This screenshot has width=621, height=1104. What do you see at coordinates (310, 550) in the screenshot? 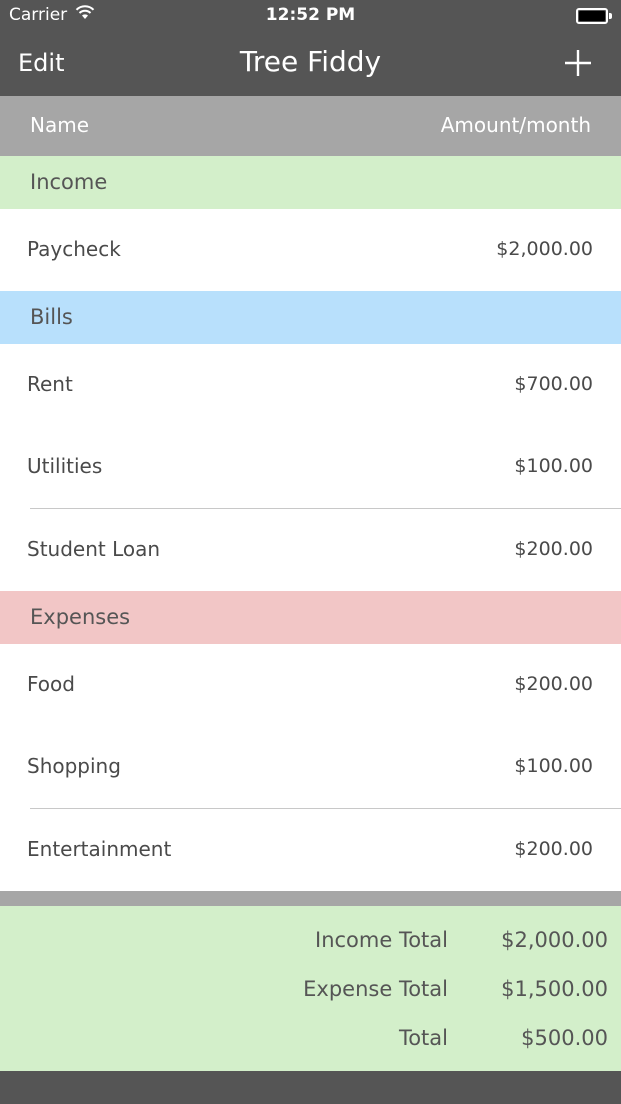
I see `list-item: Student Loan $200.00` at bounding box center [310, 550].